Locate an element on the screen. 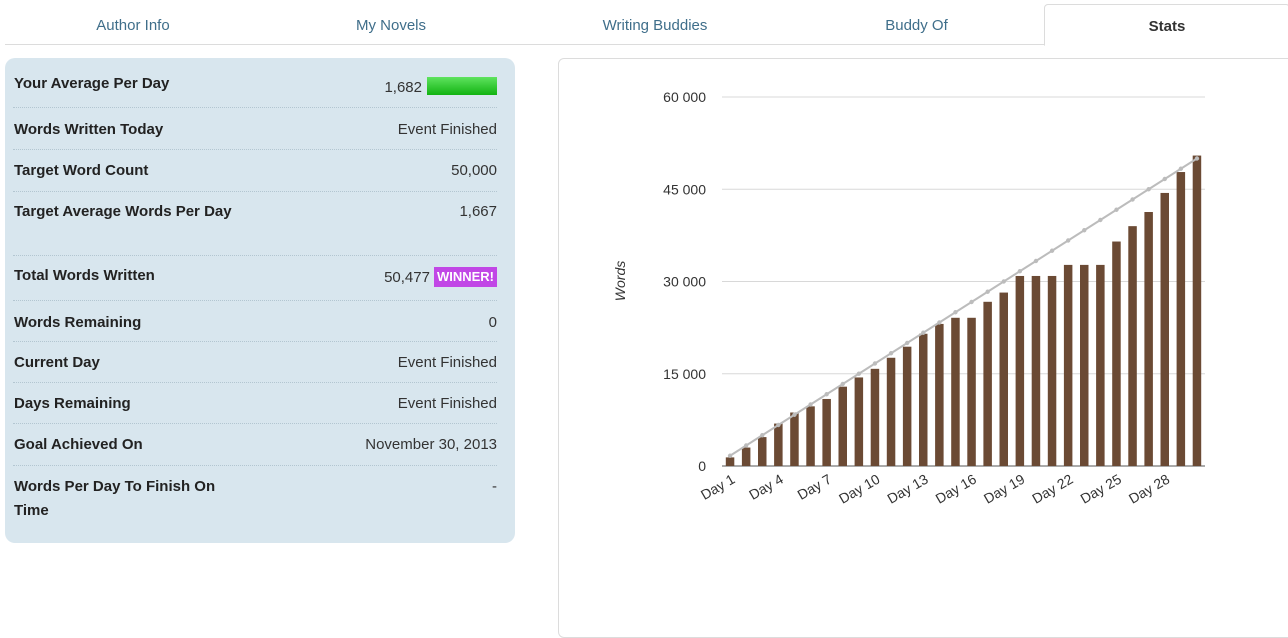 The height and width of the screenshot is (638, 1288). y-tick-label: 30 000 is located at coordinates (684, 282).